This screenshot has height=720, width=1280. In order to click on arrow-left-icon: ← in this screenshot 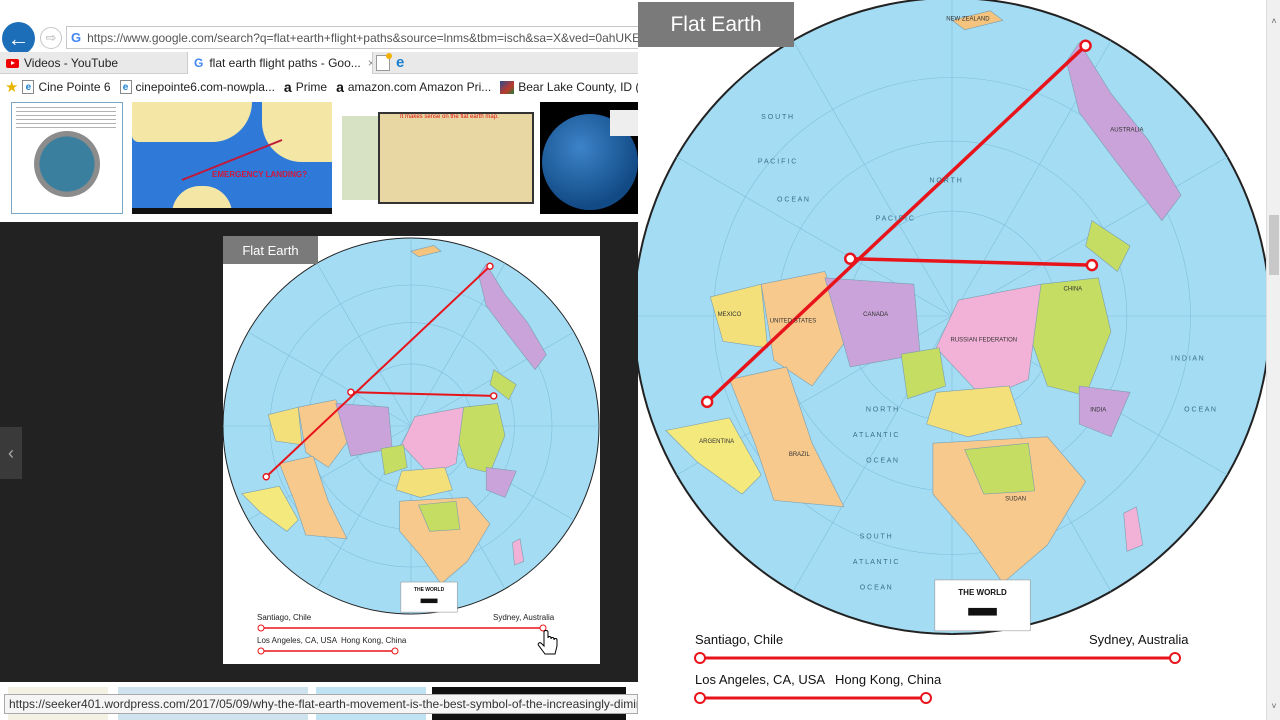, I will do `click(18, 38)`.